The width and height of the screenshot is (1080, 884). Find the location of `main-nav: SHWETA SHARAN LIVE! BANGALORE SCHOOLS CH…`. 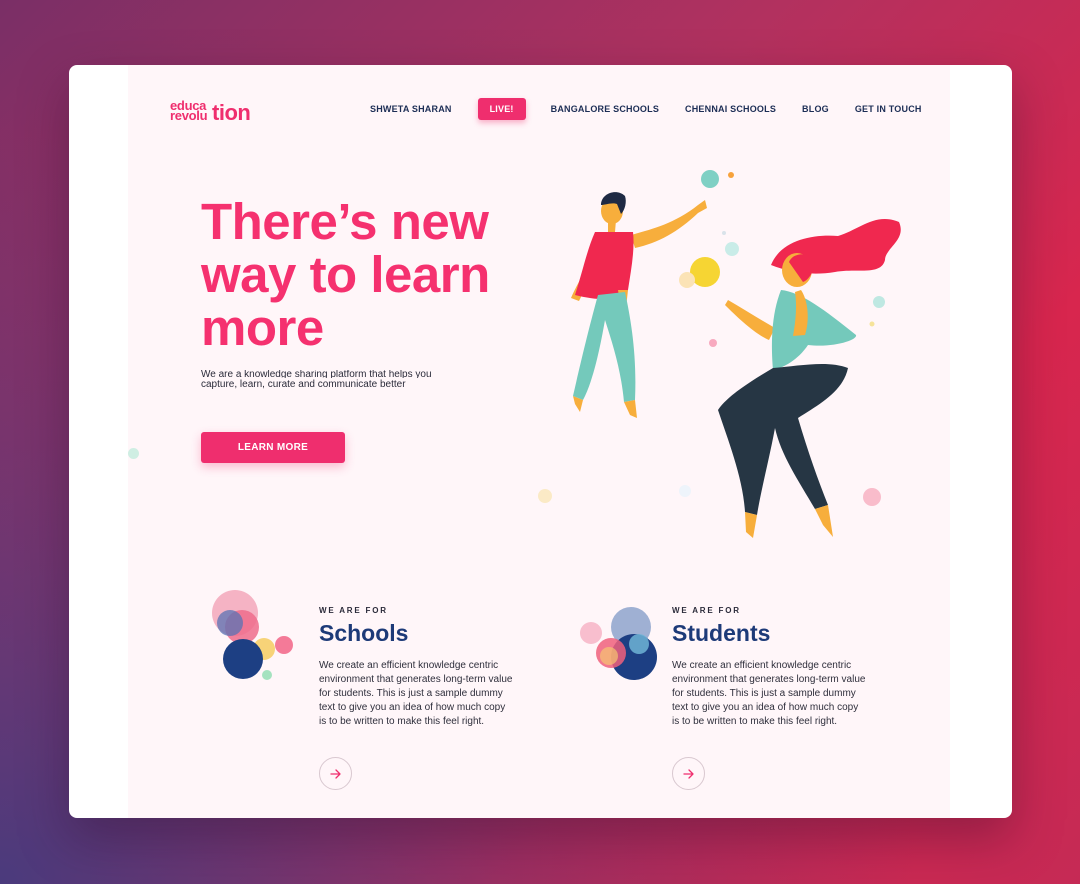

main-nav: SHWETA SHARAN LIVE! BANGALORE SCHOOLS CH… is located at coordinates (646, 109).